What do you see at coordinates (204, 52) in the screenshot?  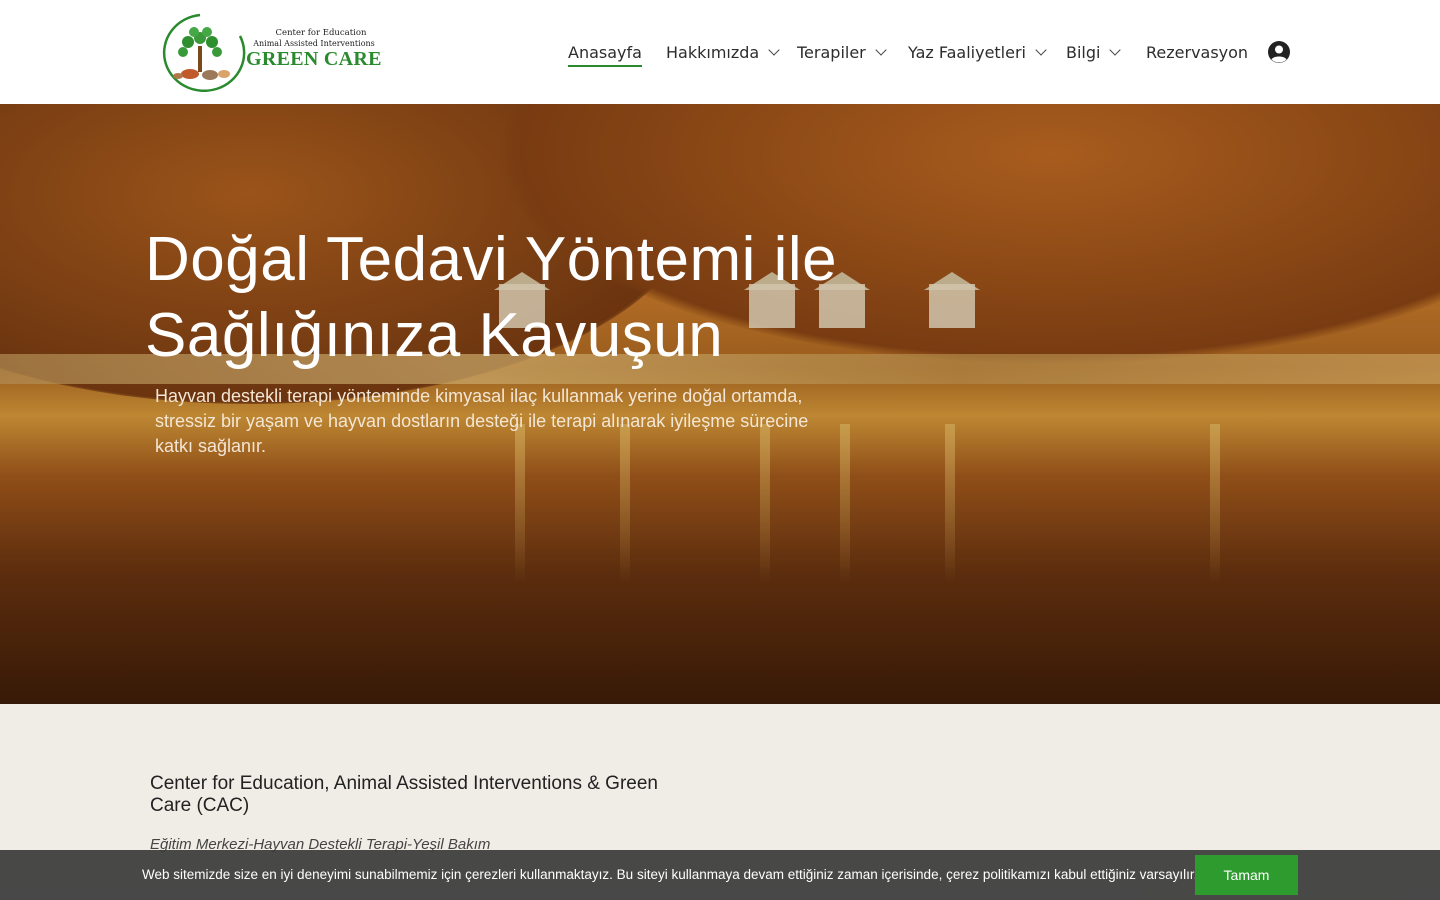 I see `tree-logo-icon` at bounding box center [204, 52].